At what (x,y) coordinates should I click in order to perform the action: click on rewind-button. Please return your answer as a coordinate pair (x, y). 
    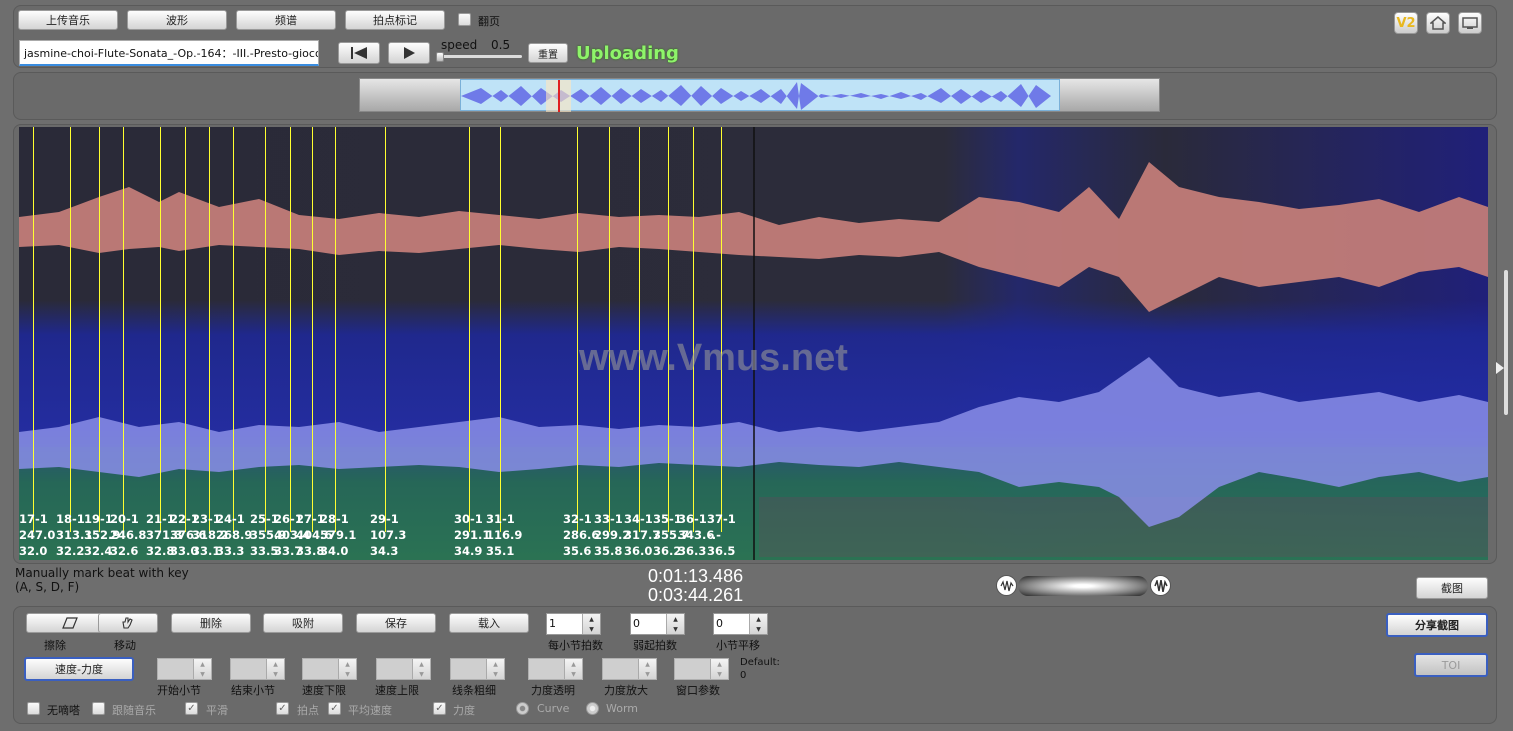
    Looking at the image, I should click on (359, 53).